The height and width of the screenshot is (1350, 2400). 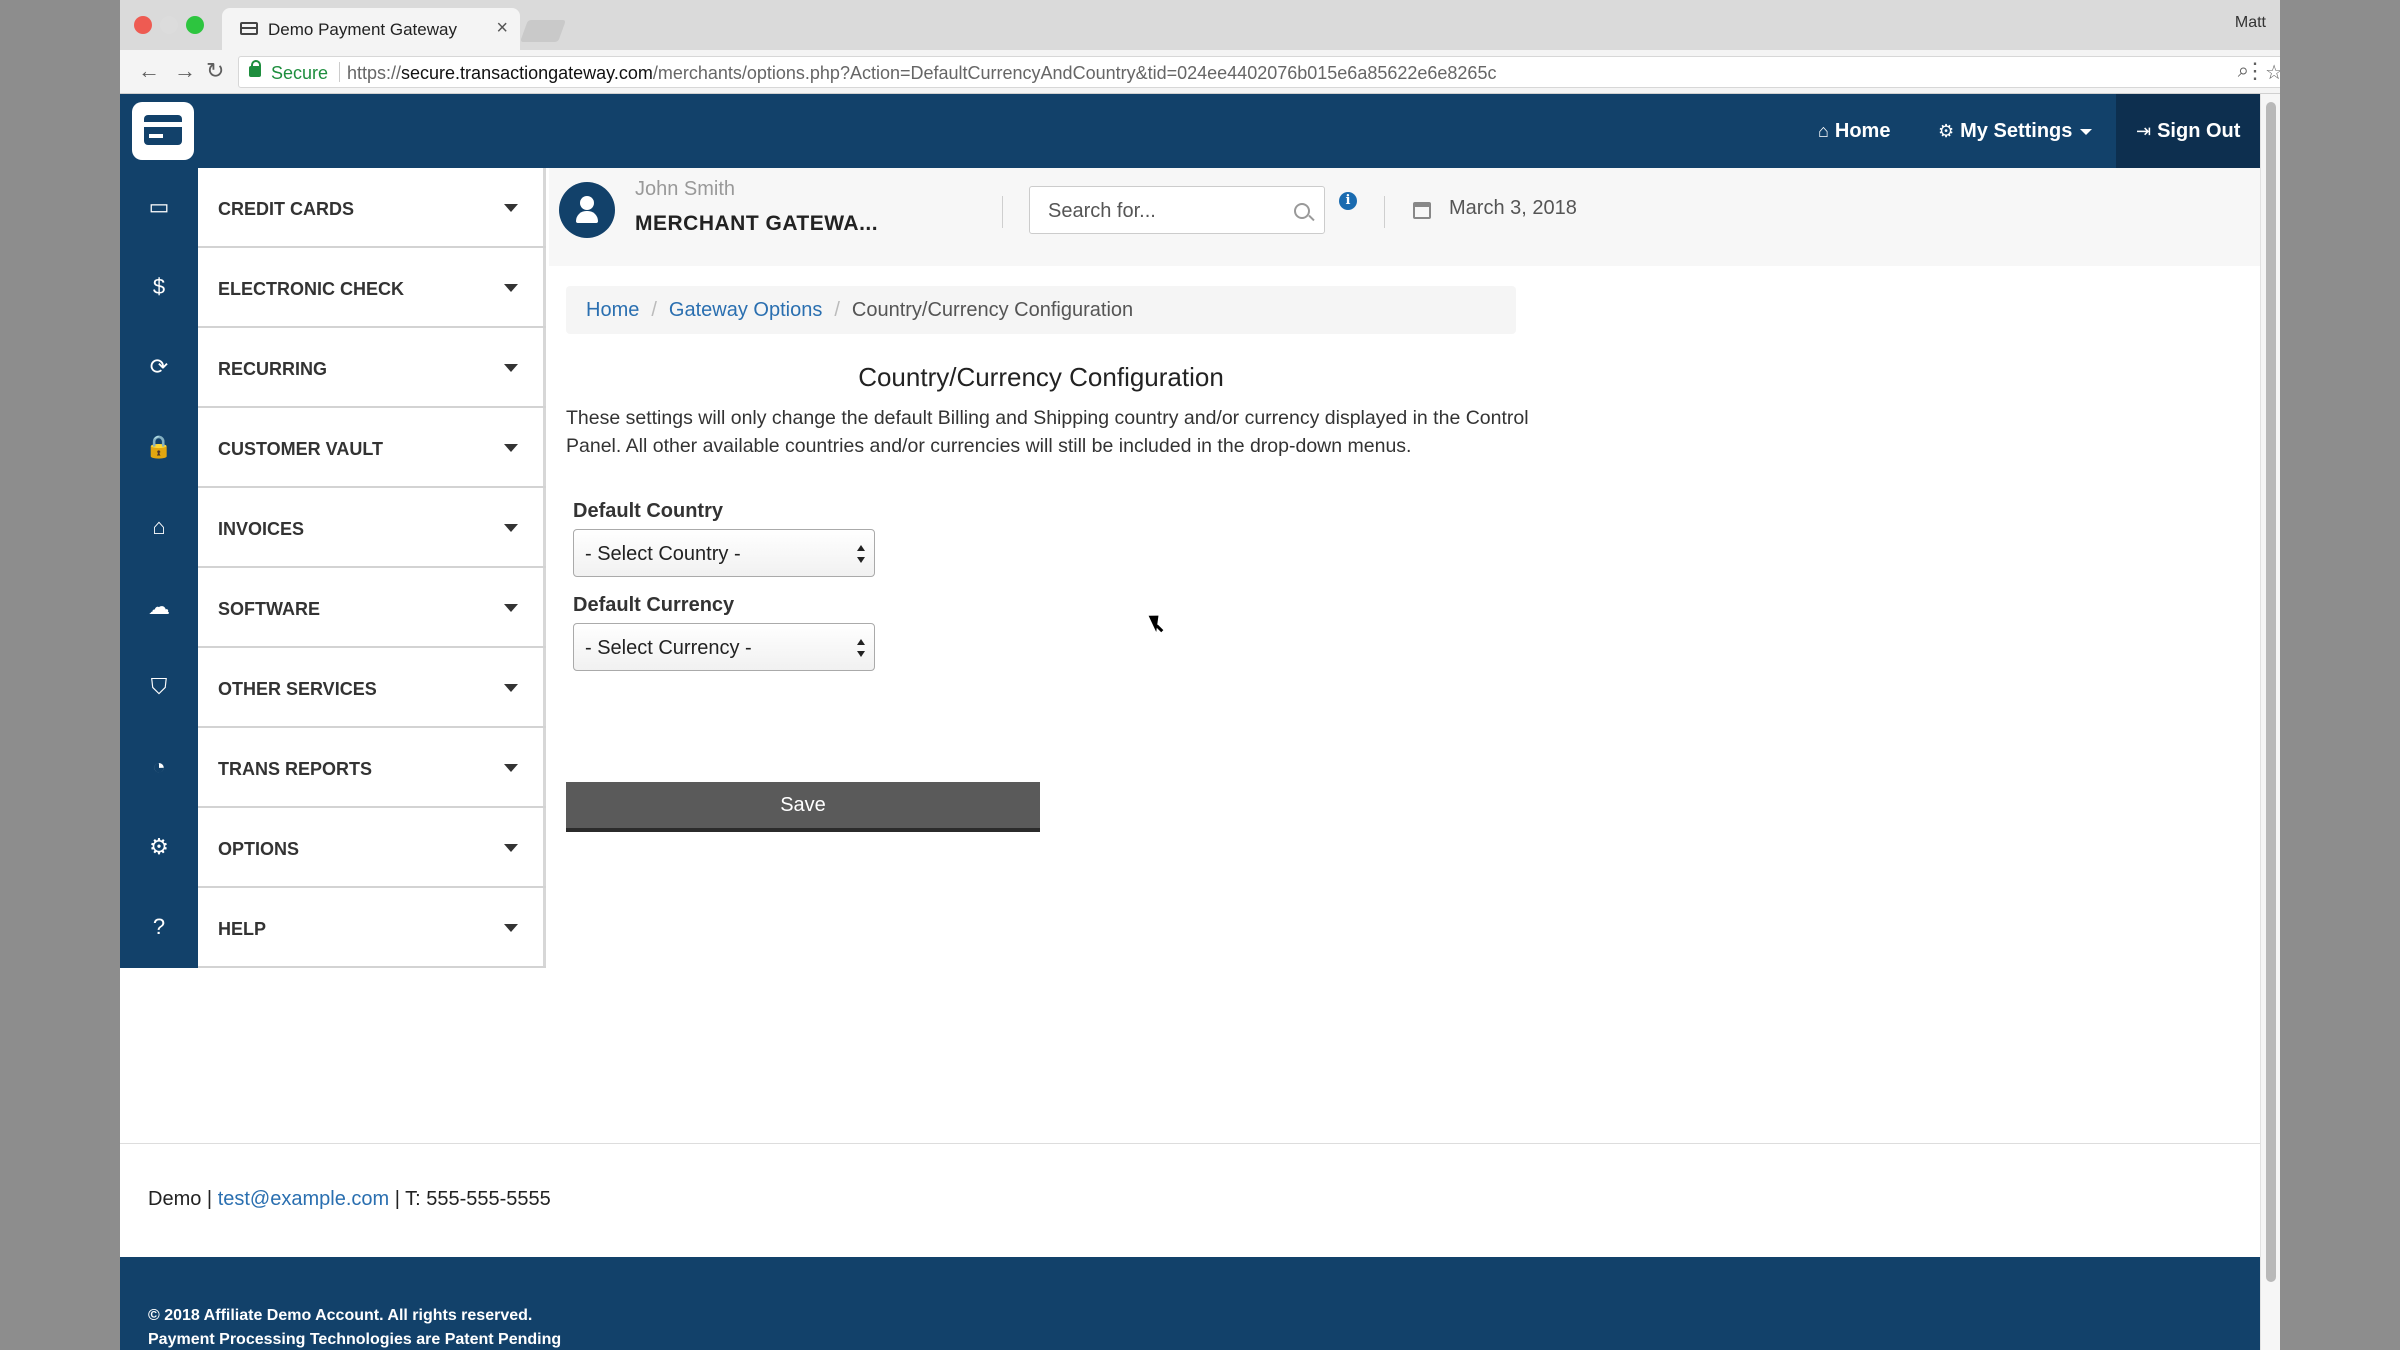 I want to click on sidebar-item-recurring: ⟳ RECURRING, so click(x=333, y=368).